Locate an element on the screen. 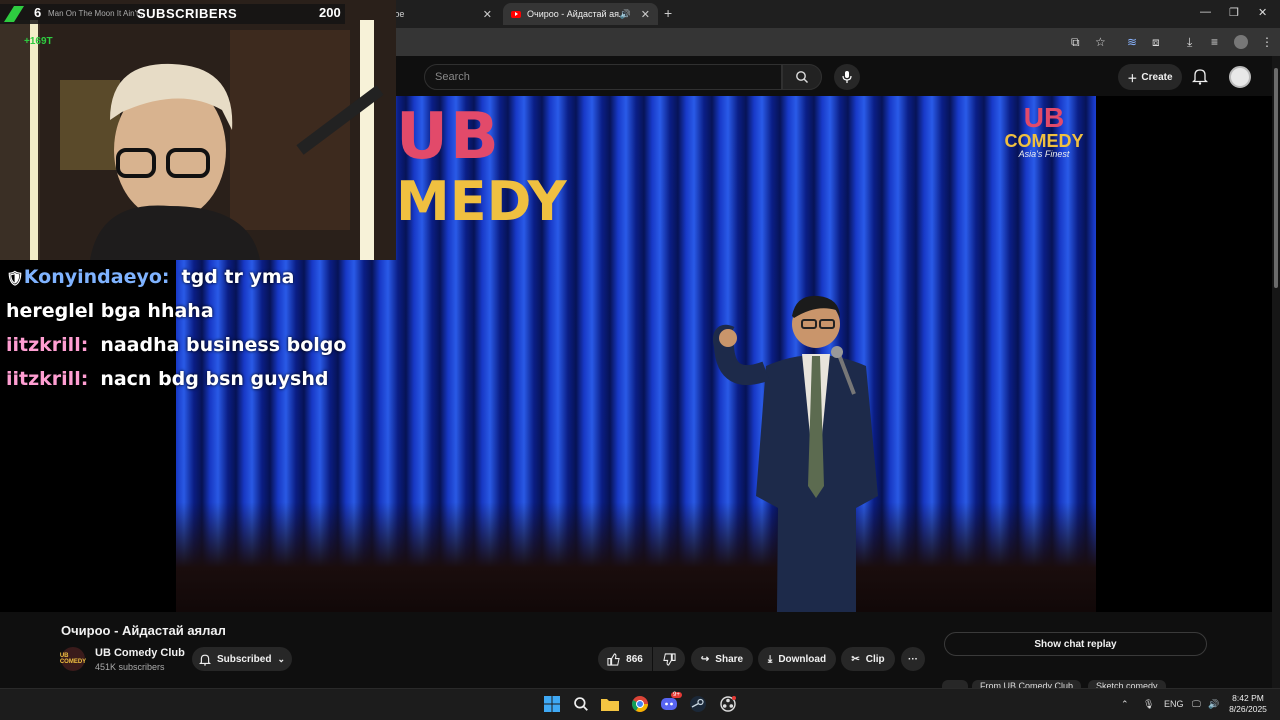 Image resolution: width=1280 pixels, height=720 pixels. network-icon: 🖵 is located at coordinates (1196, 704).